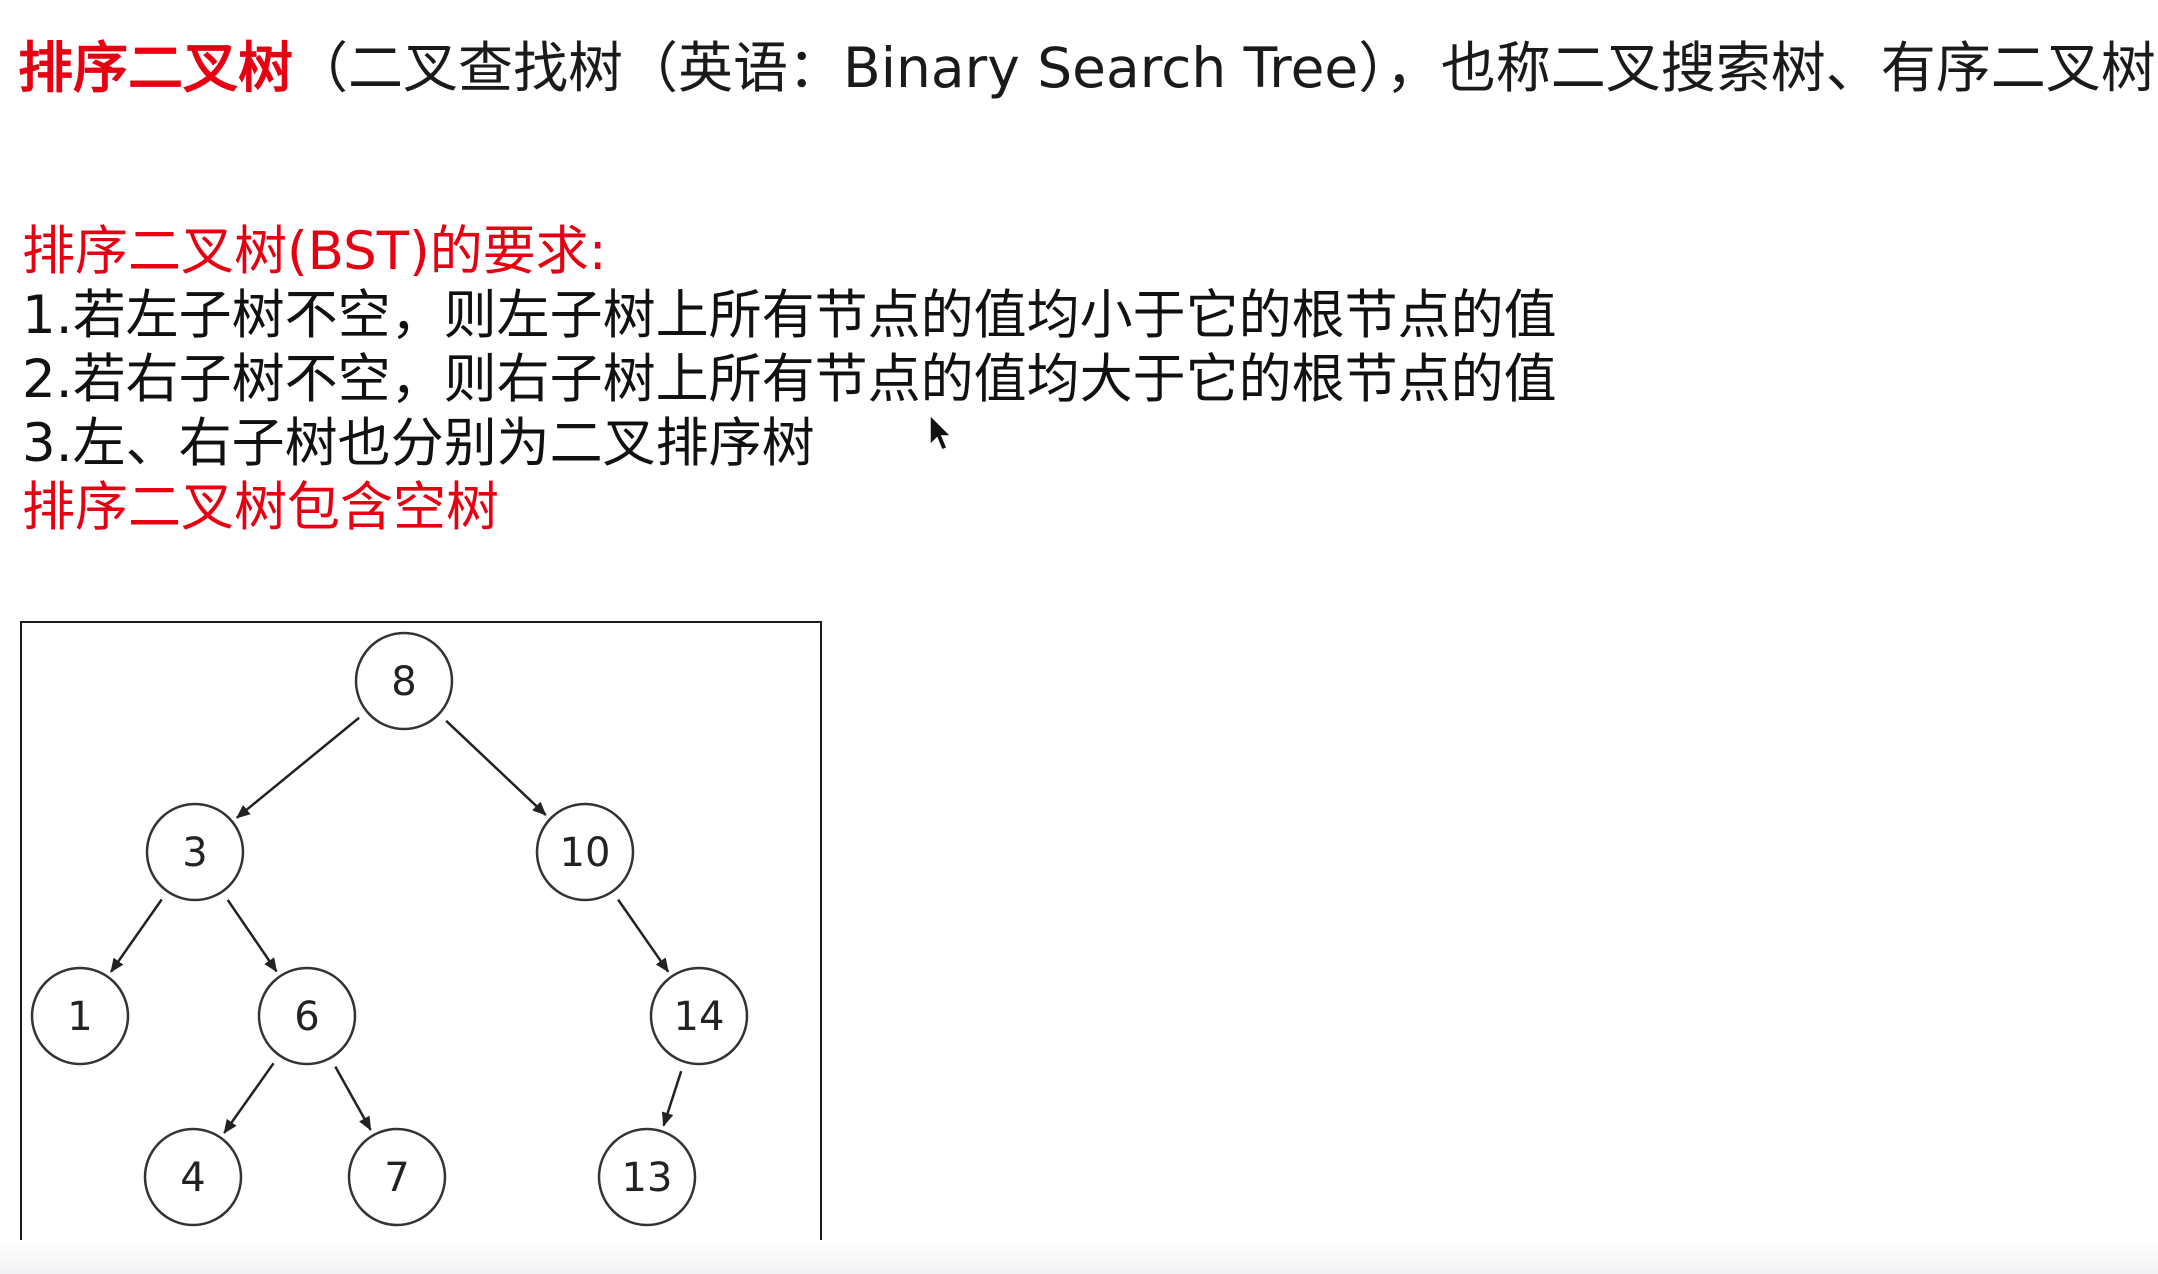 This screenshot has width=2158, height=1274. What do you see at coordinates (314, 251) in the screenshot?
I see `requirements-heading: 排序二叉树(BST)的要求:` at bounding box center [314, 251].